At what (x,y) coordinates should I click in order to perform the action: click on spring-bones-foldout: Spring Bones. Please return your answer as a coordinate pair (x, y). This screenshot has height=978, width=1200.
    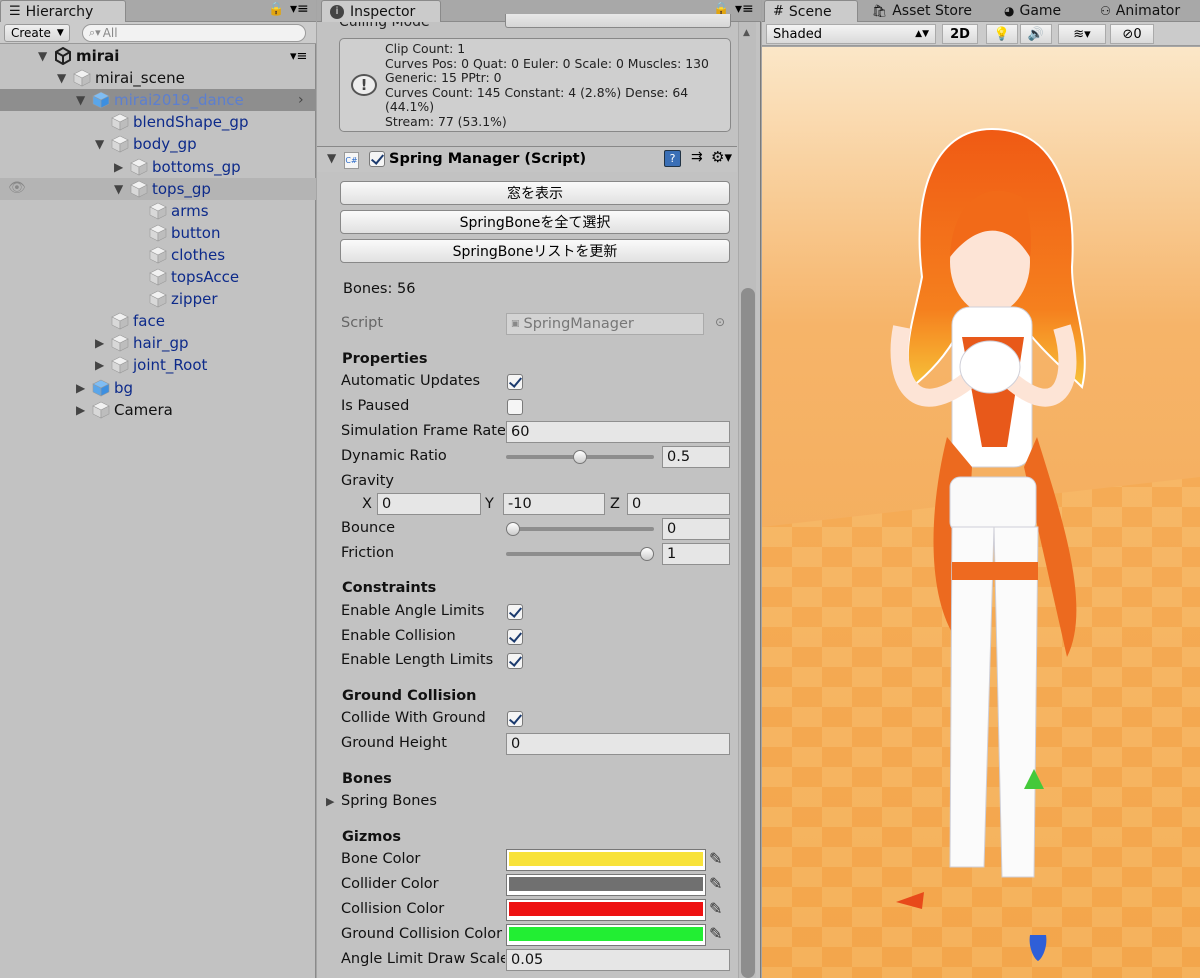
    Looking at the image, I should click on (389, 801).